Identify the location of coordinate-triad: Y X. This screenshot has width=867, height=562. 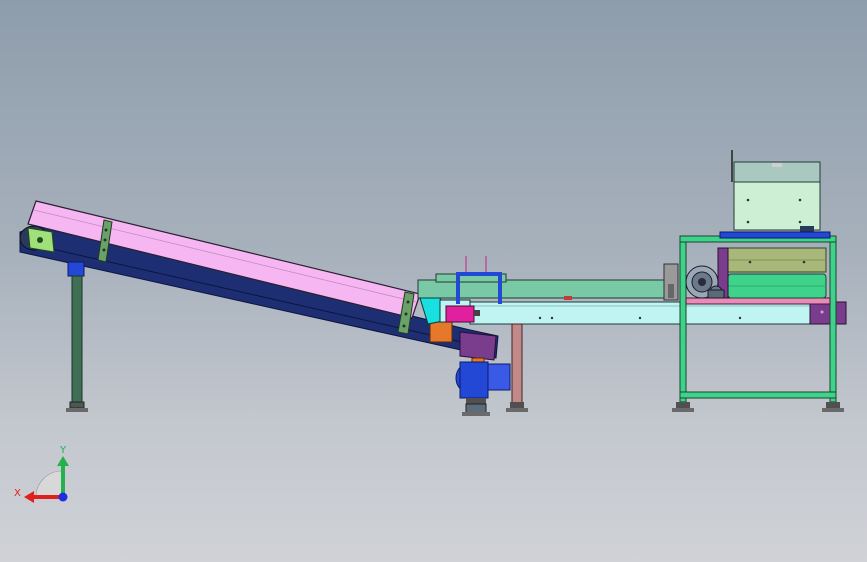
(41, 474).